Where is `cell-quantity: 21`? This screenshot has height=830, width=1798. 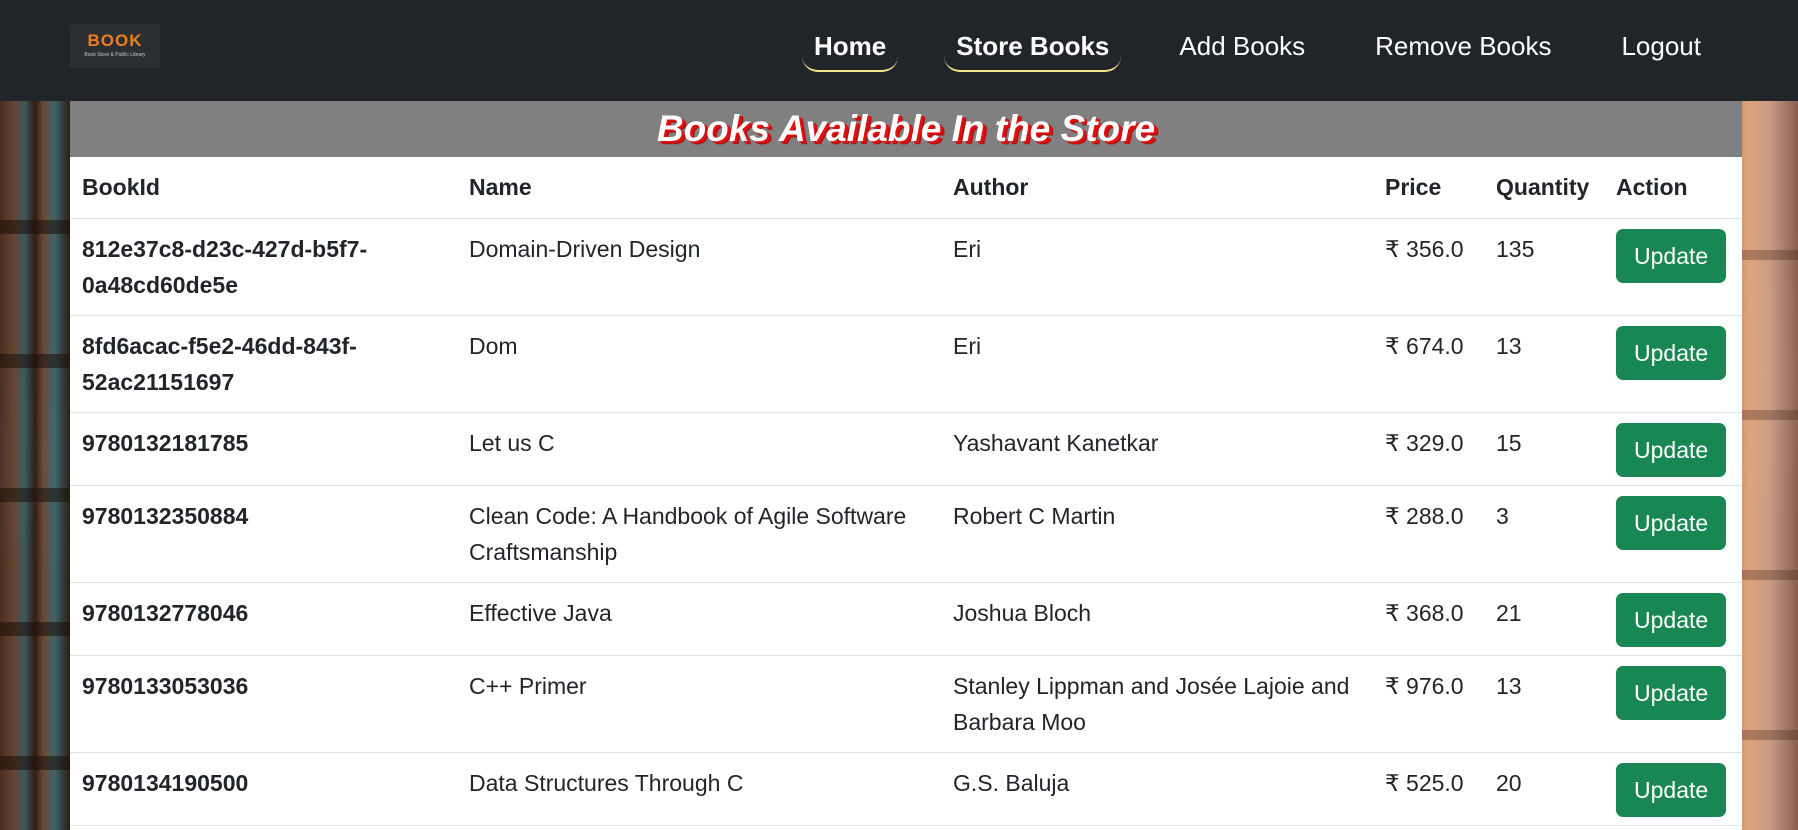 cell-quantity: 21 is located at coordinates (1544, 619).